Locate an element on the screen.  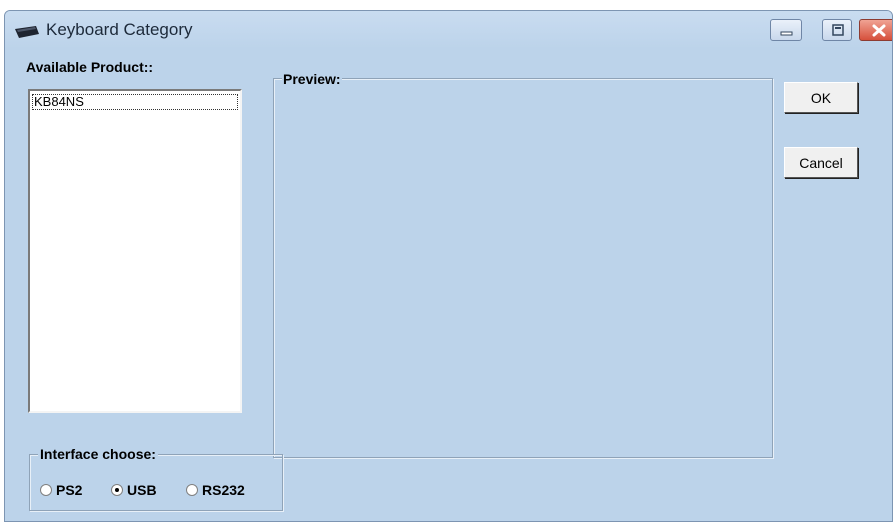
preview-label: Preview: is located at coordinates (312, 79).